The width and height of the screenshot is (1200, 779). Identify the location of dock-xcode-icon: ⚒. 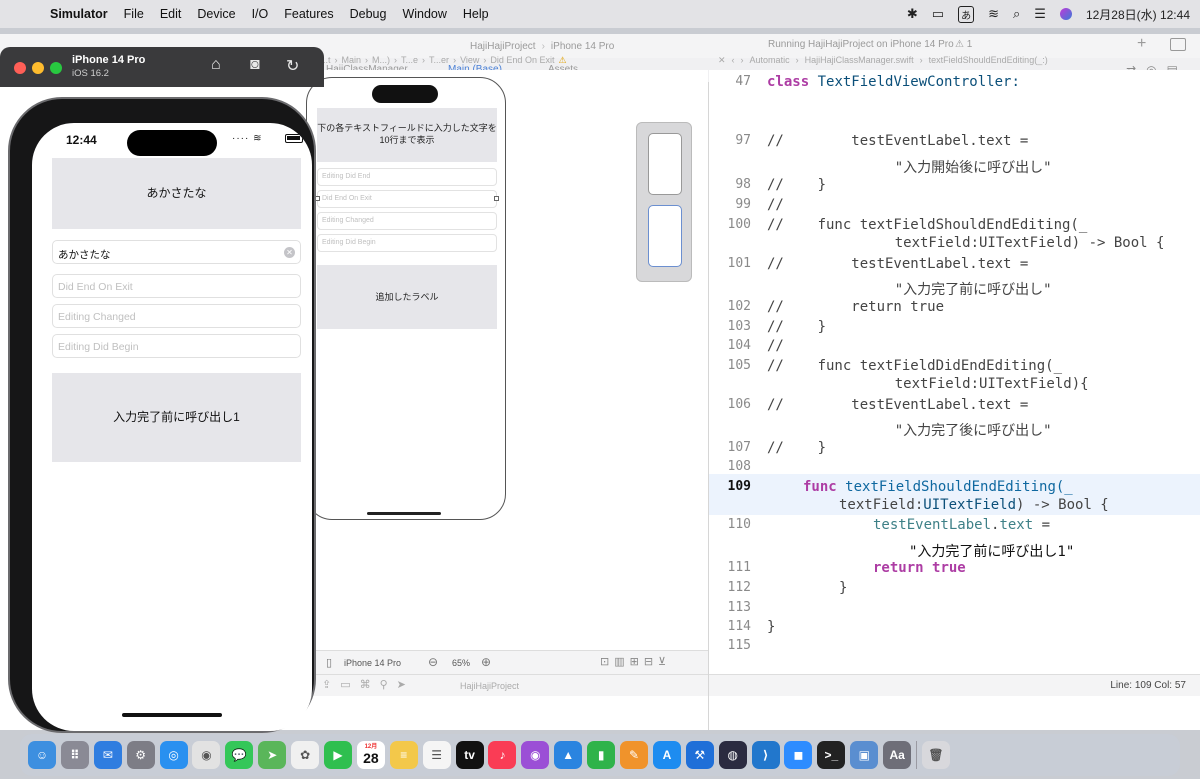
(699, 755).